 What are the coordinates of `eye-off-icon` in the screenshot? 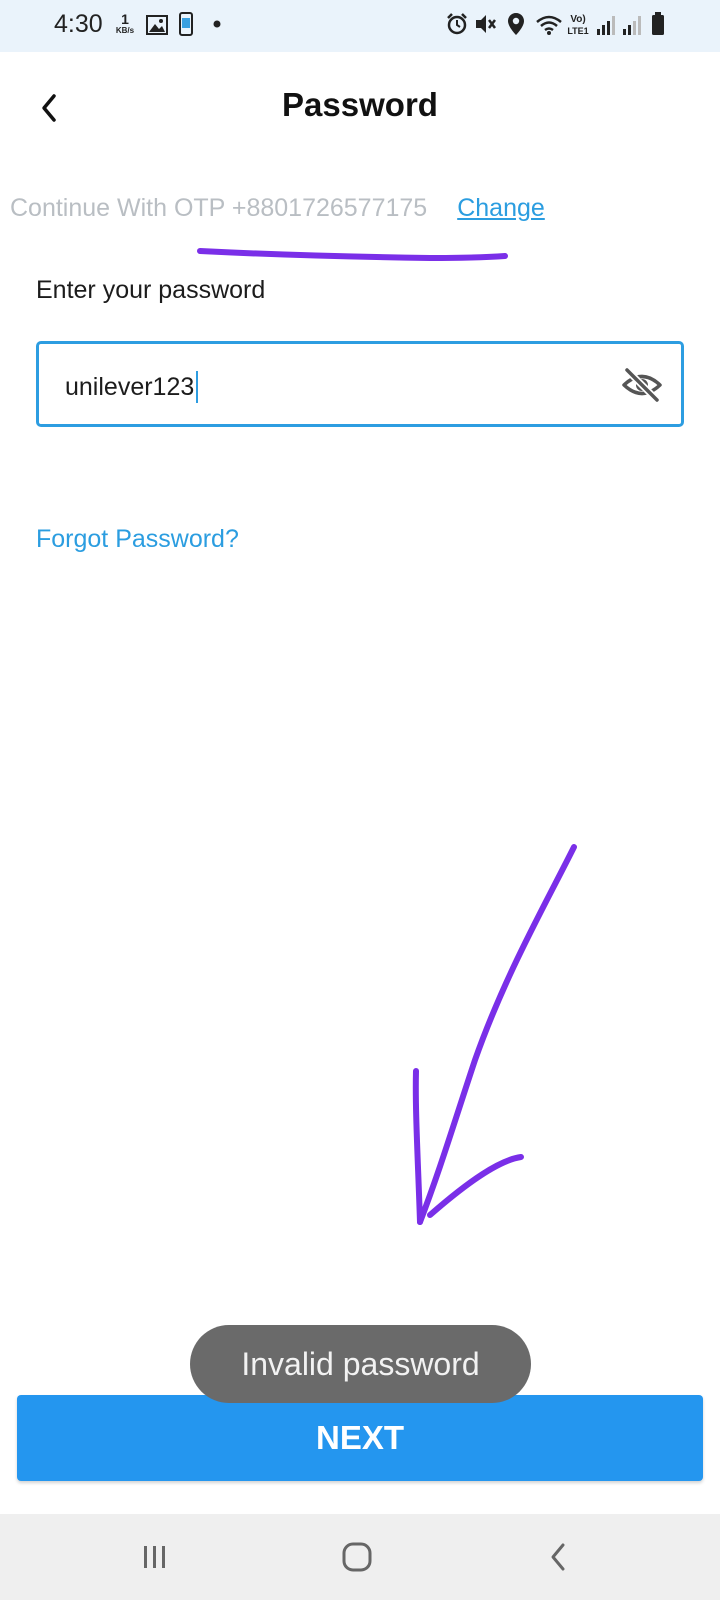 It's located at (642, 385).